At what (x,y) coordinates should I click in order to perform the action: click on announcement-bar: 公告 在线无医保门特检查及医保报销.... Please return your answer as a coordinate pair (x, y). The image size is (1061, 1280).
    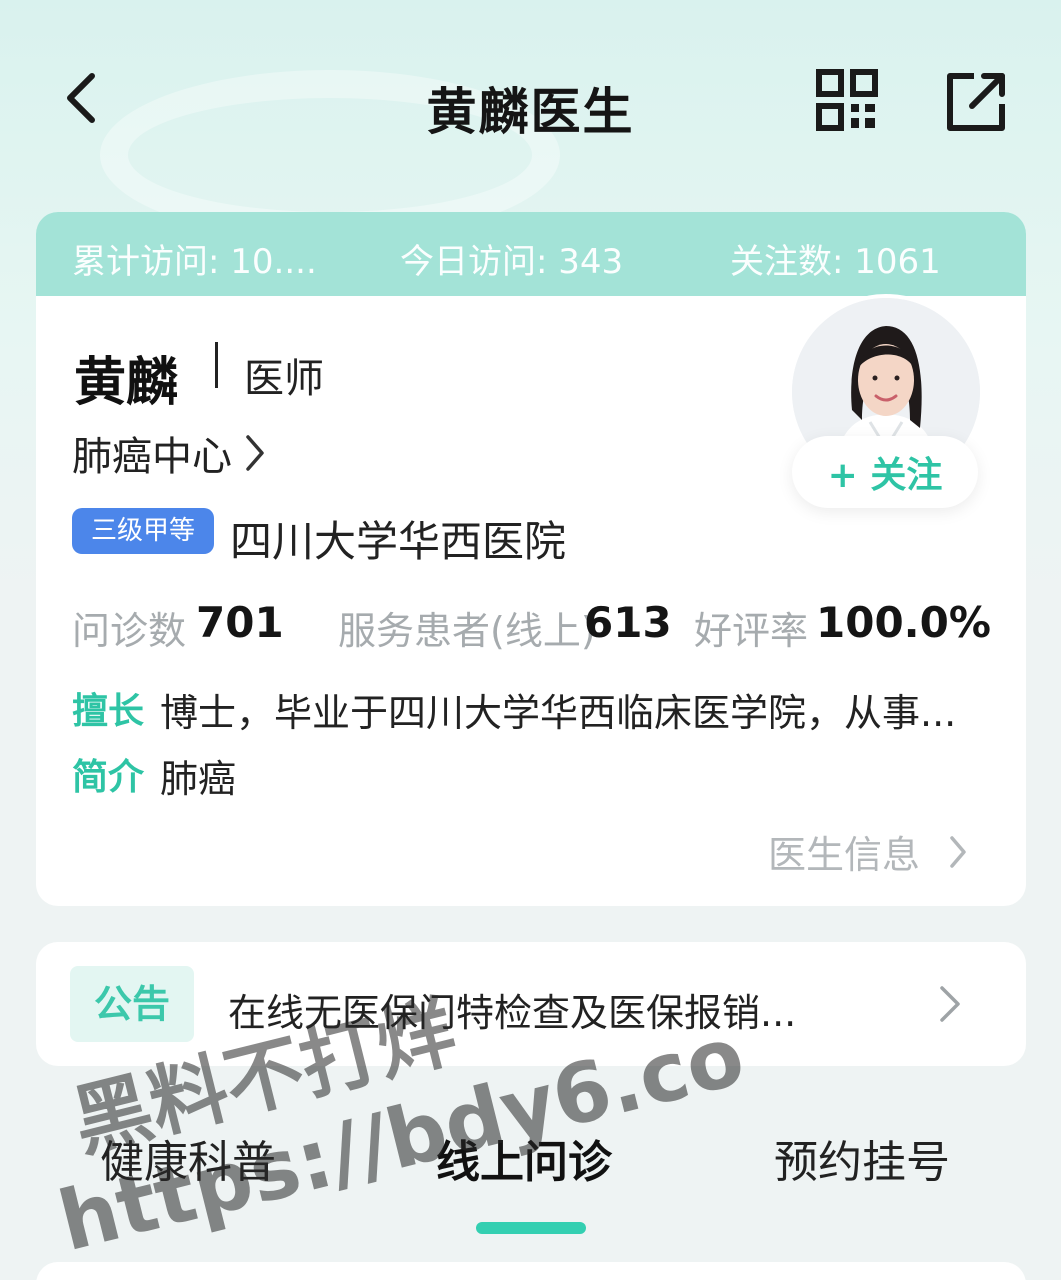
    Looking at the image, I should click on (531, 1004).